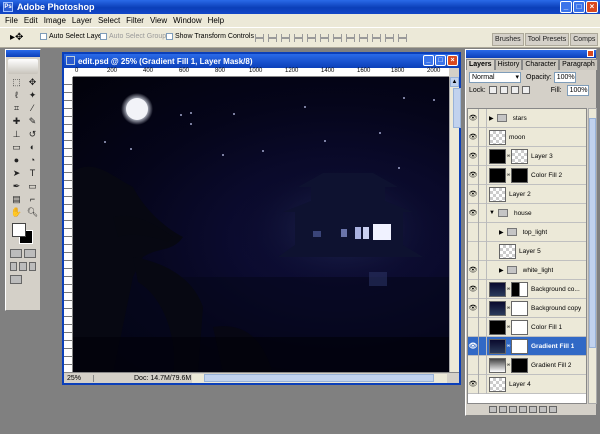  Describe the element at coordinates (16, 121) in the screenshot. I see `healing-brush-tool-icon: ✚` at that location.